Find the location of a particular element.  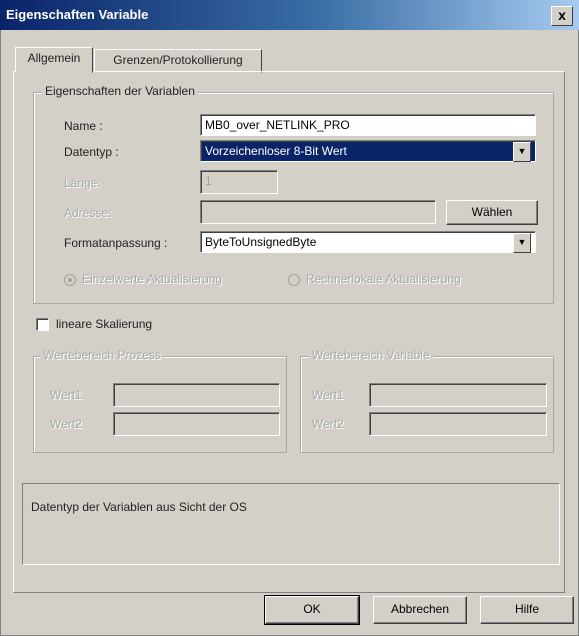

description-panel: Datentyp der Variablen aus Sicht der OS is located at coordinates (291, 524).